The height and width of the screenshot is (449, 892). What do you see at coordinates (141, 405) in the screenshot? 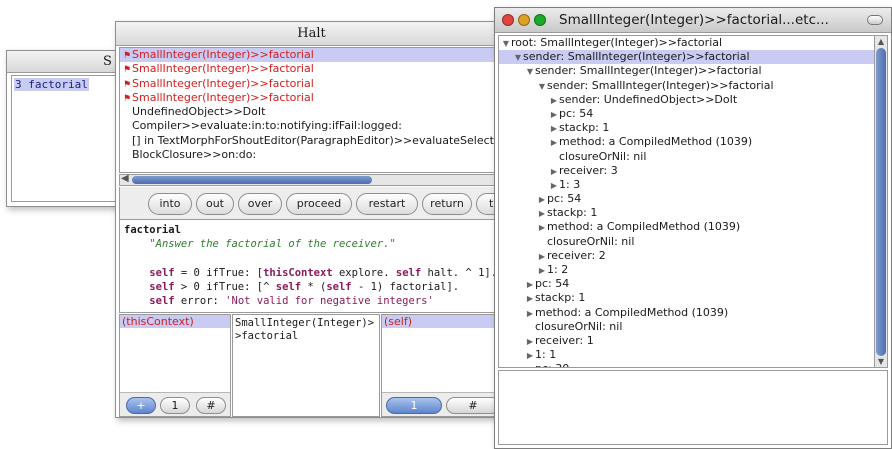
I see `add-button: +` at bounding box center [141, 405].